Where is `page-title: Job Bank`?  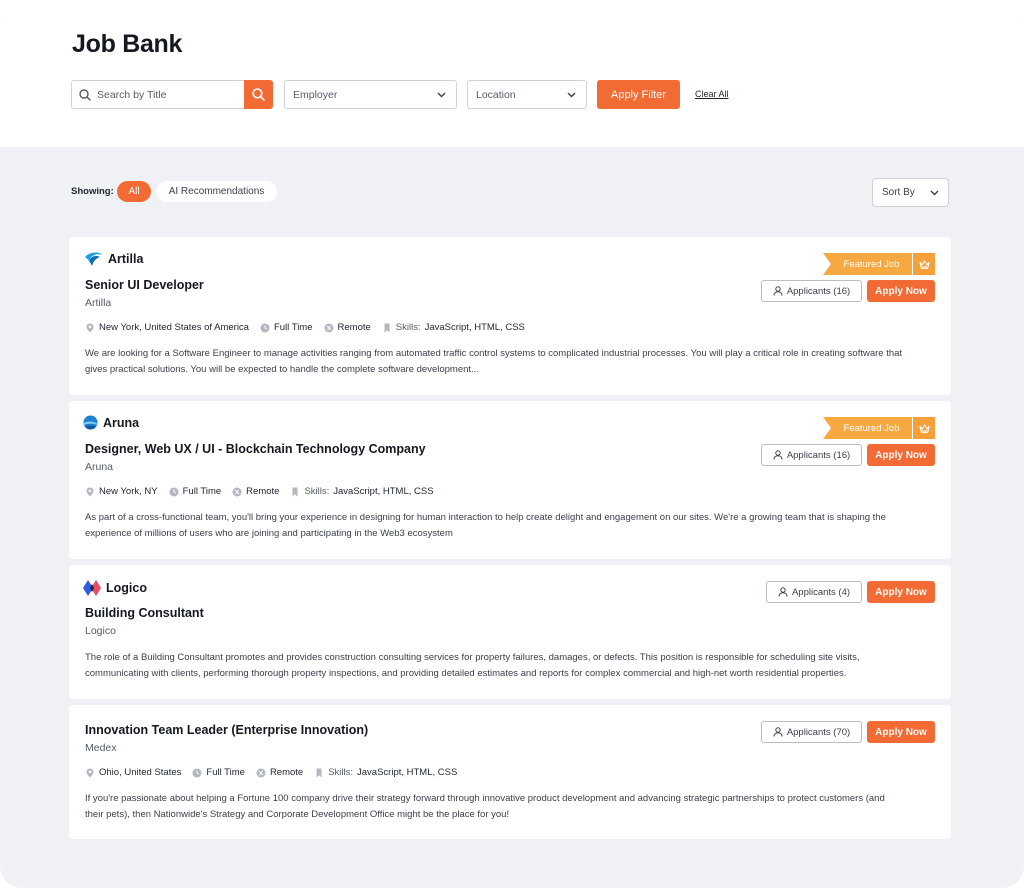
page-title: Job Bank is located at coordinates (127, 44).